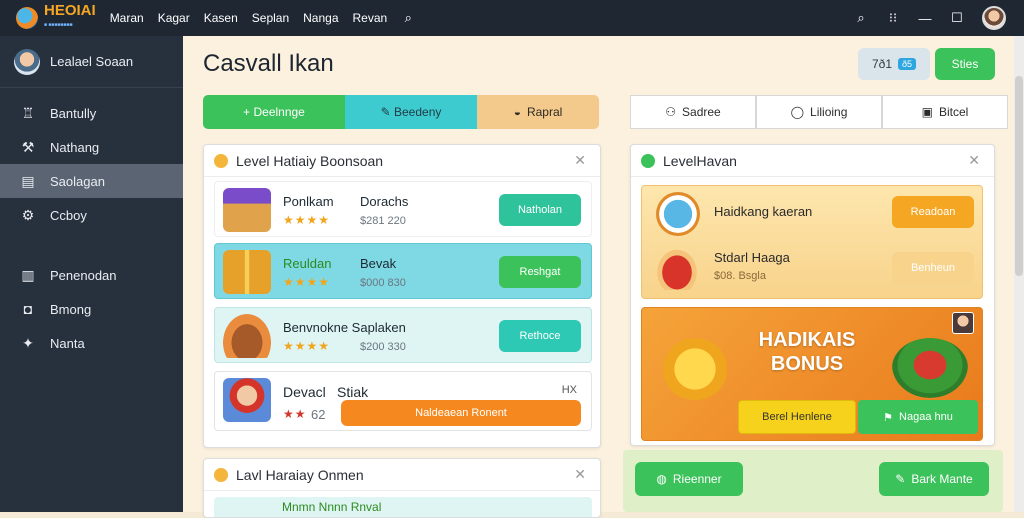  I want to click on gift-box-icon, so click(247, 272).